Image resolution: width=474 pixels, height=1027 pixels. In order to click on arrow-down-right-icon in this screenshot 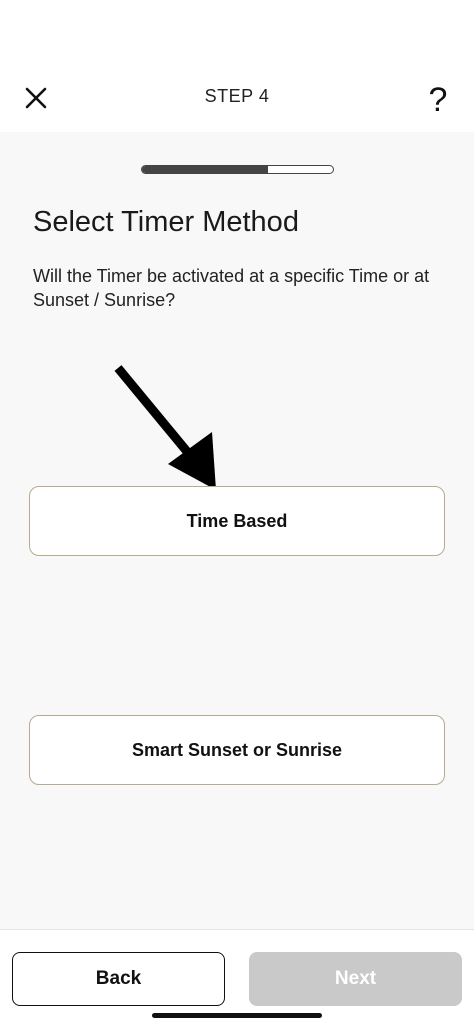, I will do `click(165, 427)`.